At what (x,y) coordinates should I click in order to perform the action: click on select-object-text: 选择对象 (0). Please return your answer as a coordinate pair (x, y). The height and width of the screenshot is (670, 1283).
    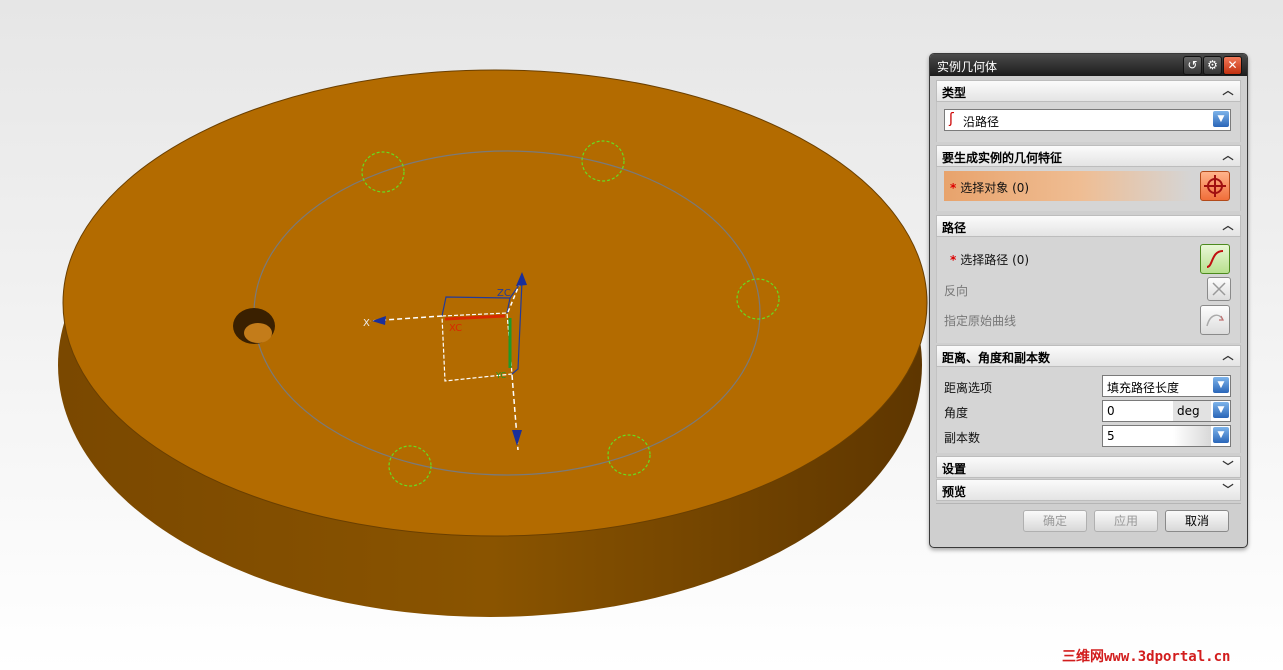
    Looking at the image, I should click on (995, 188).